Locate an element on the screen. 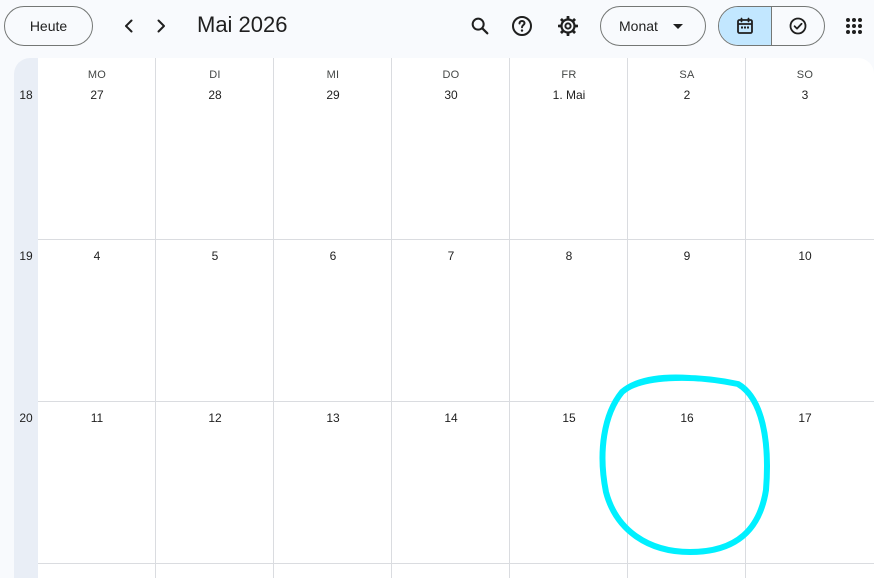  tasks-check-icon is located at coordinates (798, 26).